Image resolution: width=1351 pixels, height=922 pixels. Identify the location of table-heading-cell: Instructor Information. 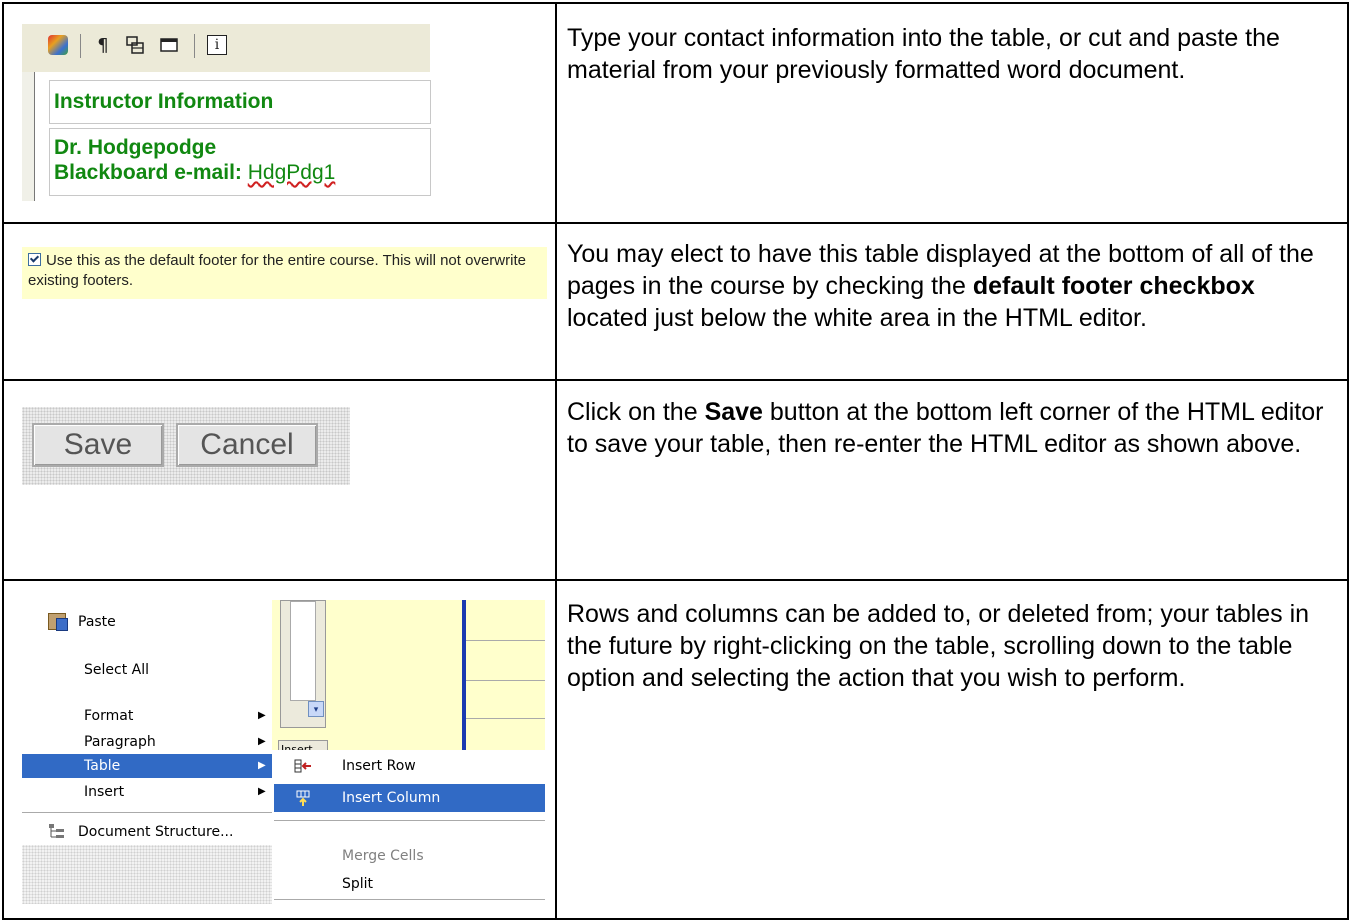
(240, 102).